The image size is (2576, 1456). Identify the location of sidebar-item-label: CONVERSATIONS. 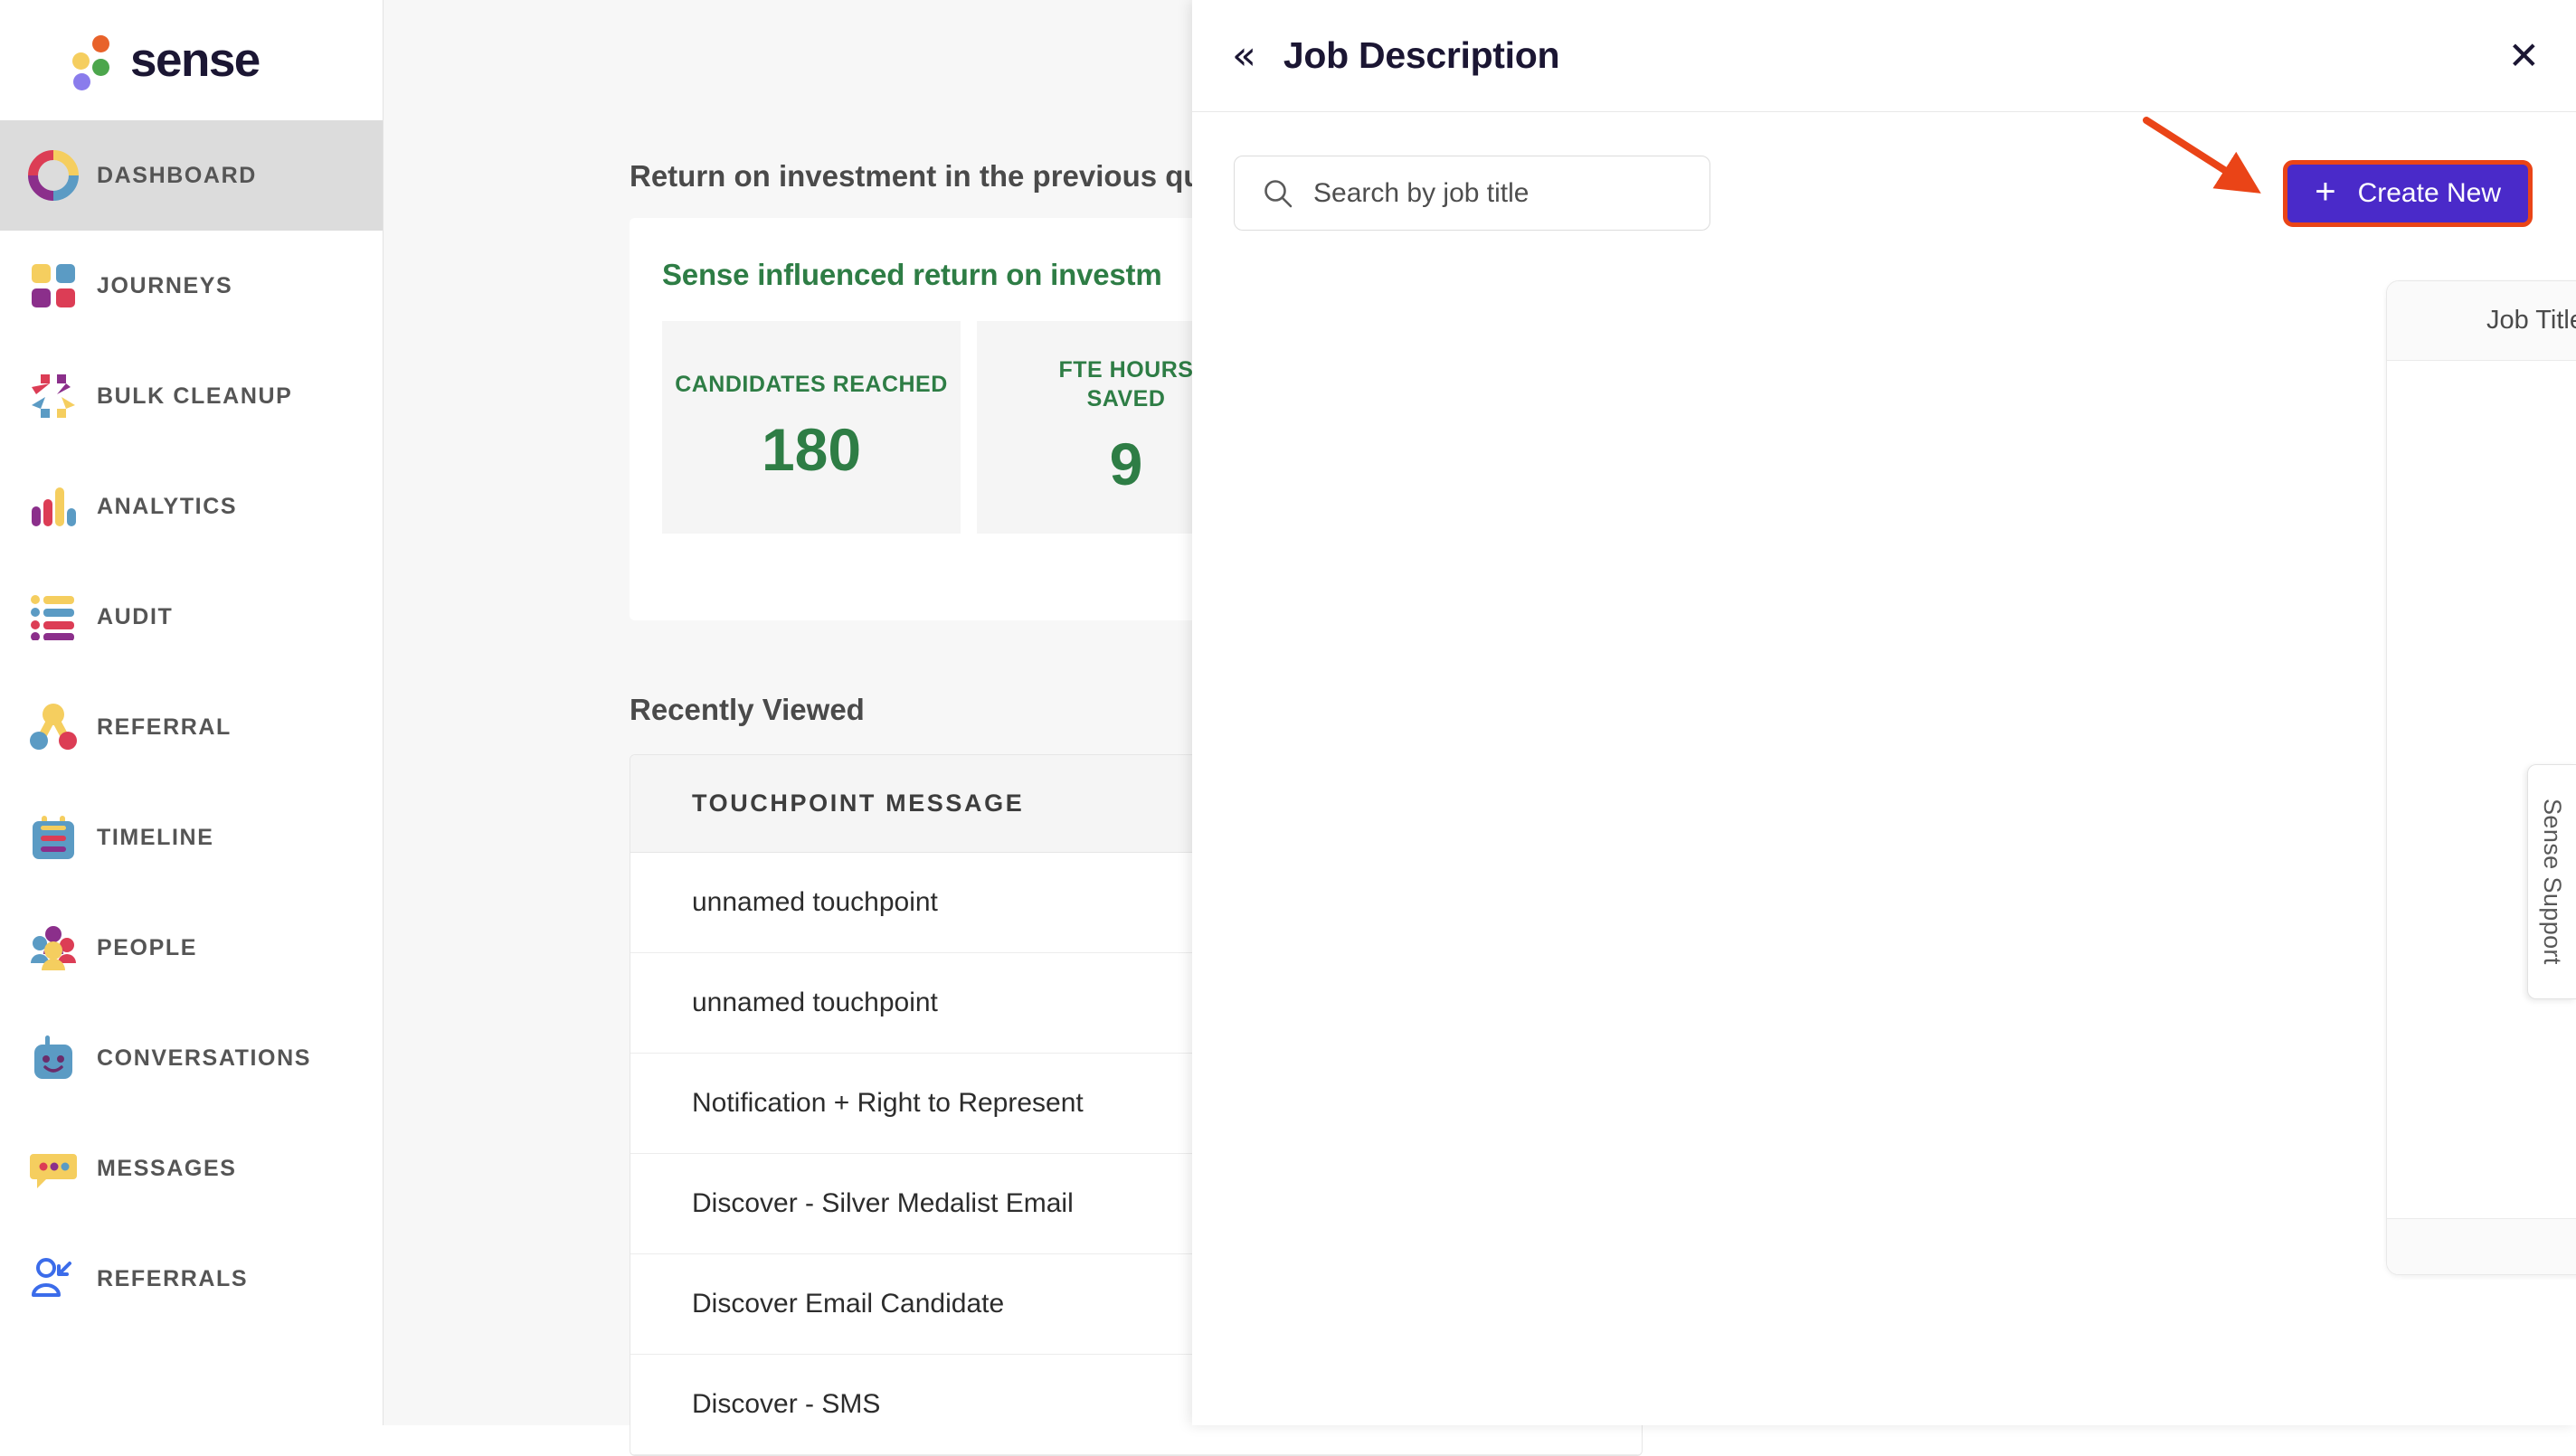
(204, 1058).